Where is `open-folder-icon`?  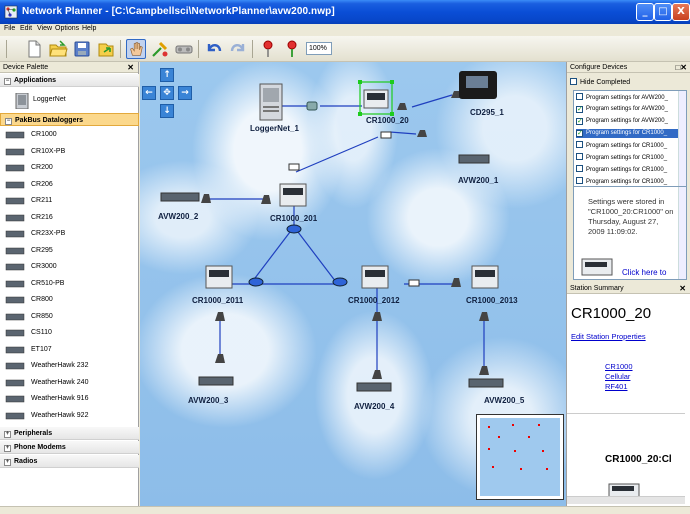 open-folder-icon is located at coordinates (58, 49).